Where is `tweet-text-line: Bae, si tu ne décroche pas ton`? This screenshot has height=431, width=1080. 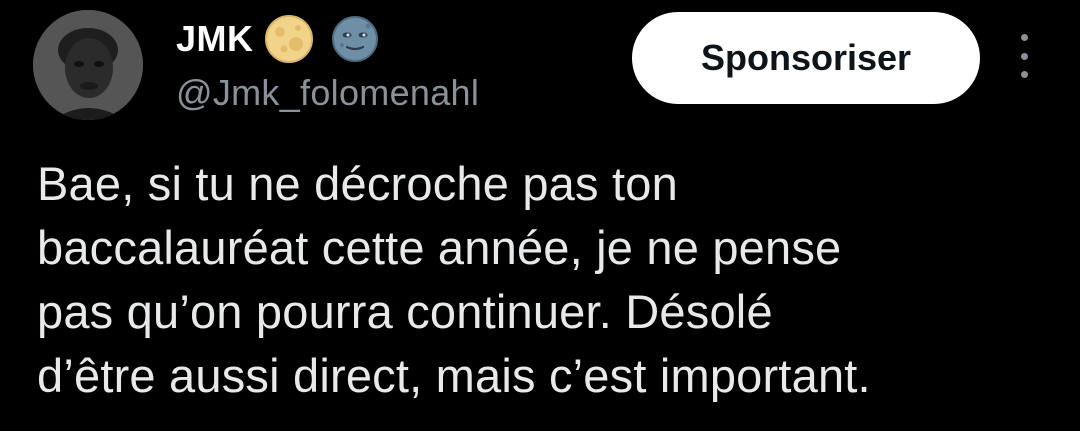
tweet-text-line: Bae, si tu ne décroche pas ton is located at coordinates (357, 183).